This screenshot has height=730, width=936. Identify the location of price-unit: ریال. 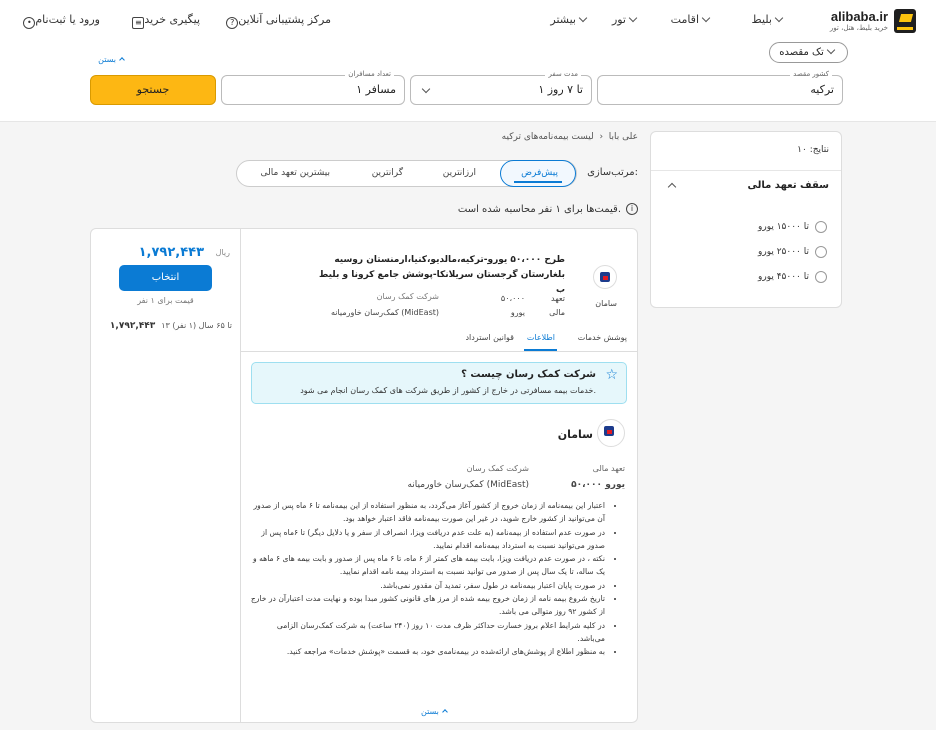
(222, 252).